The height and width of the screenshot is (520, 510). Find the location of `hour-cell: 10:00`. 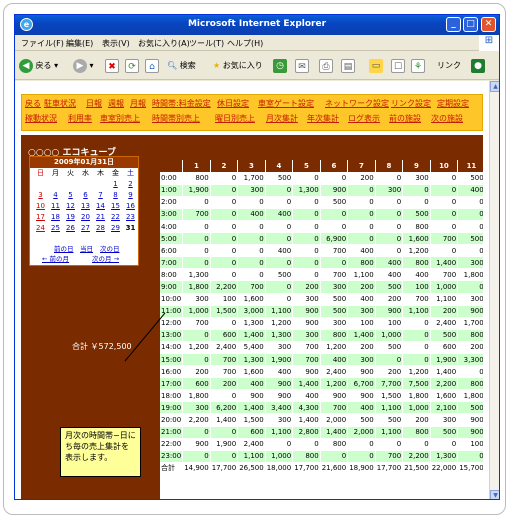

hour-cell: 10:00 is located at coordinates (172, 299).